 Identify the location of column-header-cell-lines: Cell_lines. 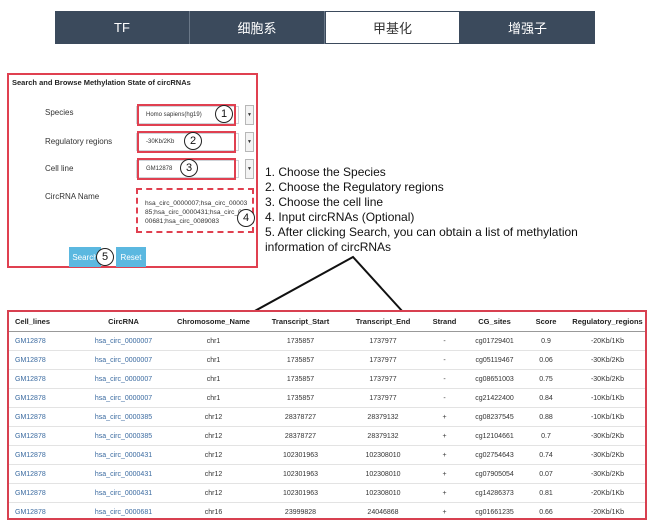
(43, 322).